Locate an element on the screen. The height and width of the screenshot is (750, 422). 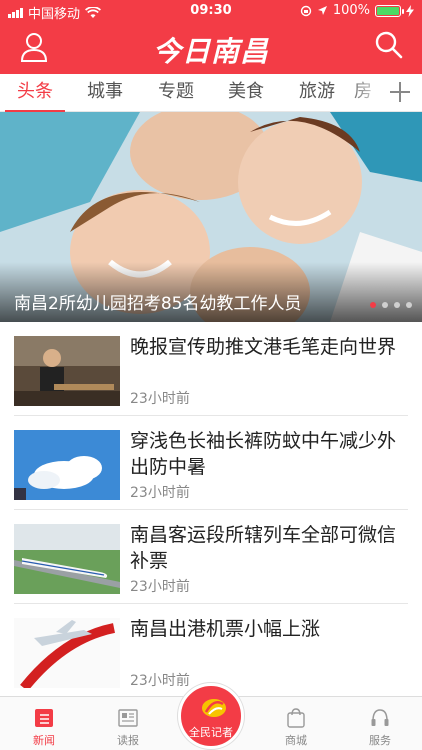
news-headline: 穿浅色长袖长裤防蚊中午减少外出防中暑 is located at coordinates (263, 454).